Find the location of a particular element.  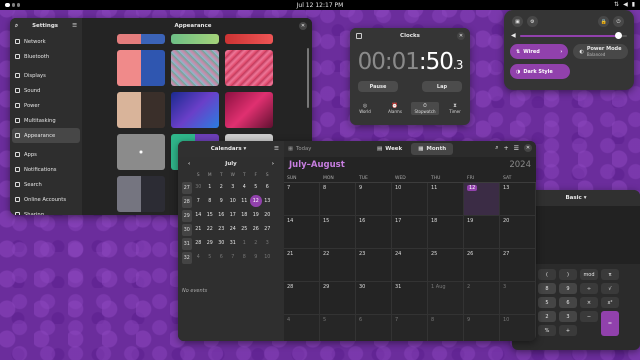

day-cell: 10 is located at coordinates (410, 199).